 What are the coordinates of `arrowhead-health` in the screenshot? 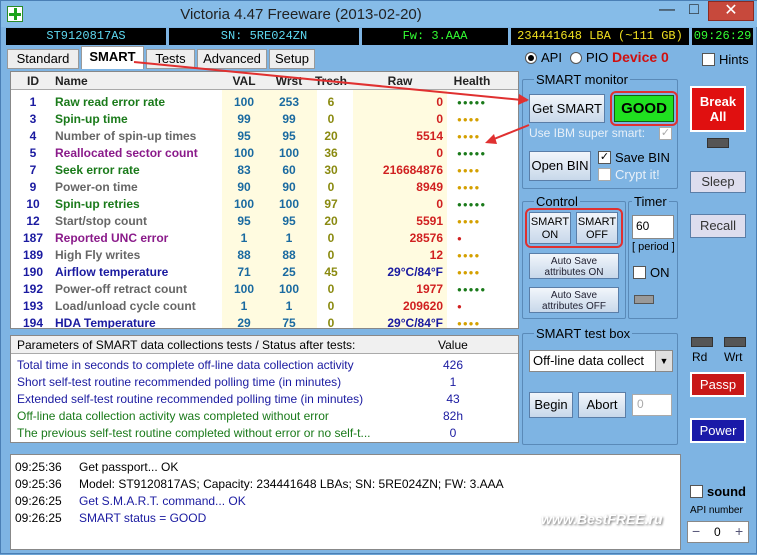 It's located at (491, 139).